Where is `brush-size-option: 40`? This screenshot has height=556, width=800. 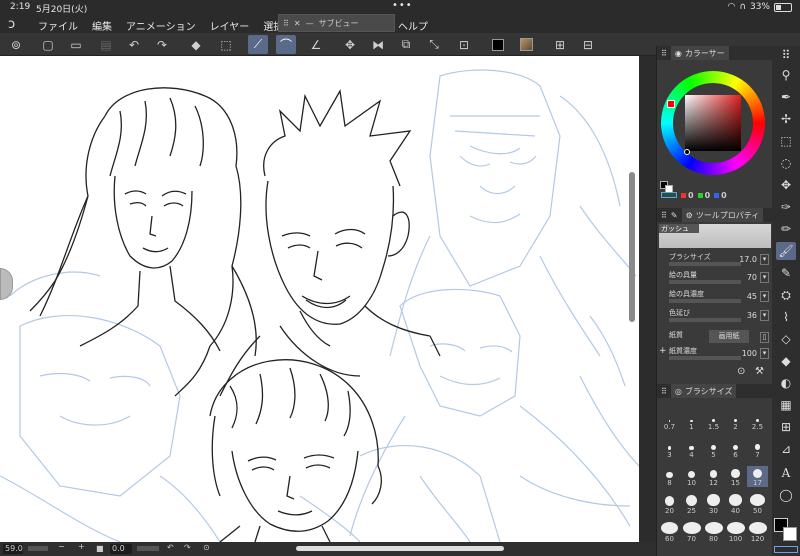
brush-size-option: 40 is located at coordinates (735, 504).